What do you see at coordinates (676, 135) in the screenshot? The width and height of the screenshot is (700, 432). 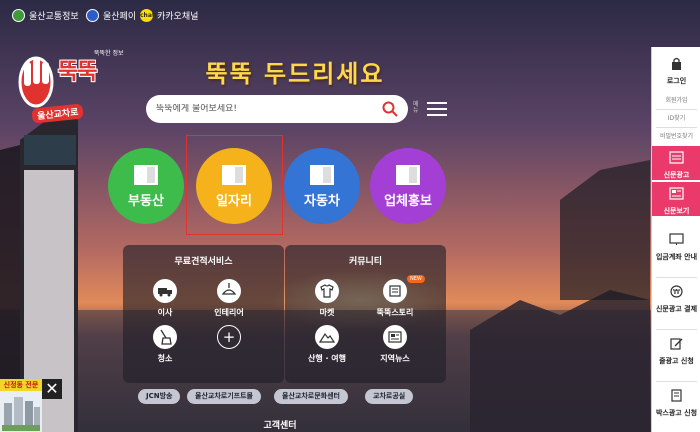 I see `find-password-link: 비밀번호찾기` at bounding box center [676, 135].